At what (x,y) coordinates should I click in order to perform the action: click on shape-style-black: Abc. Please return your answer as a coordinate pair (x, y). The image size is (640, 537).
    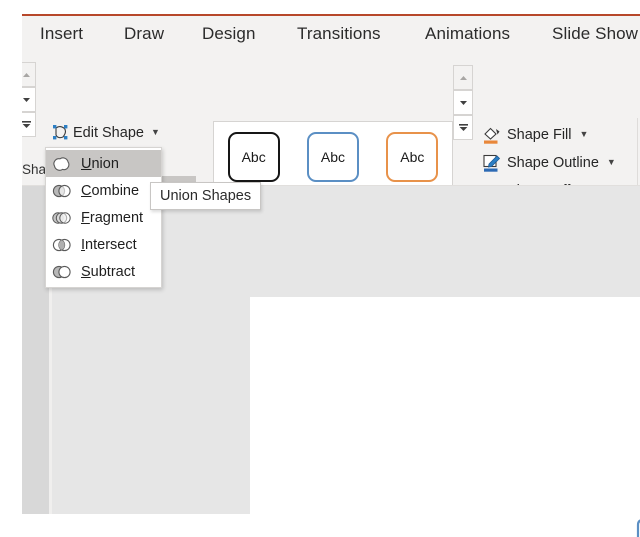
    Looking at the image, I should click on (253, 157).